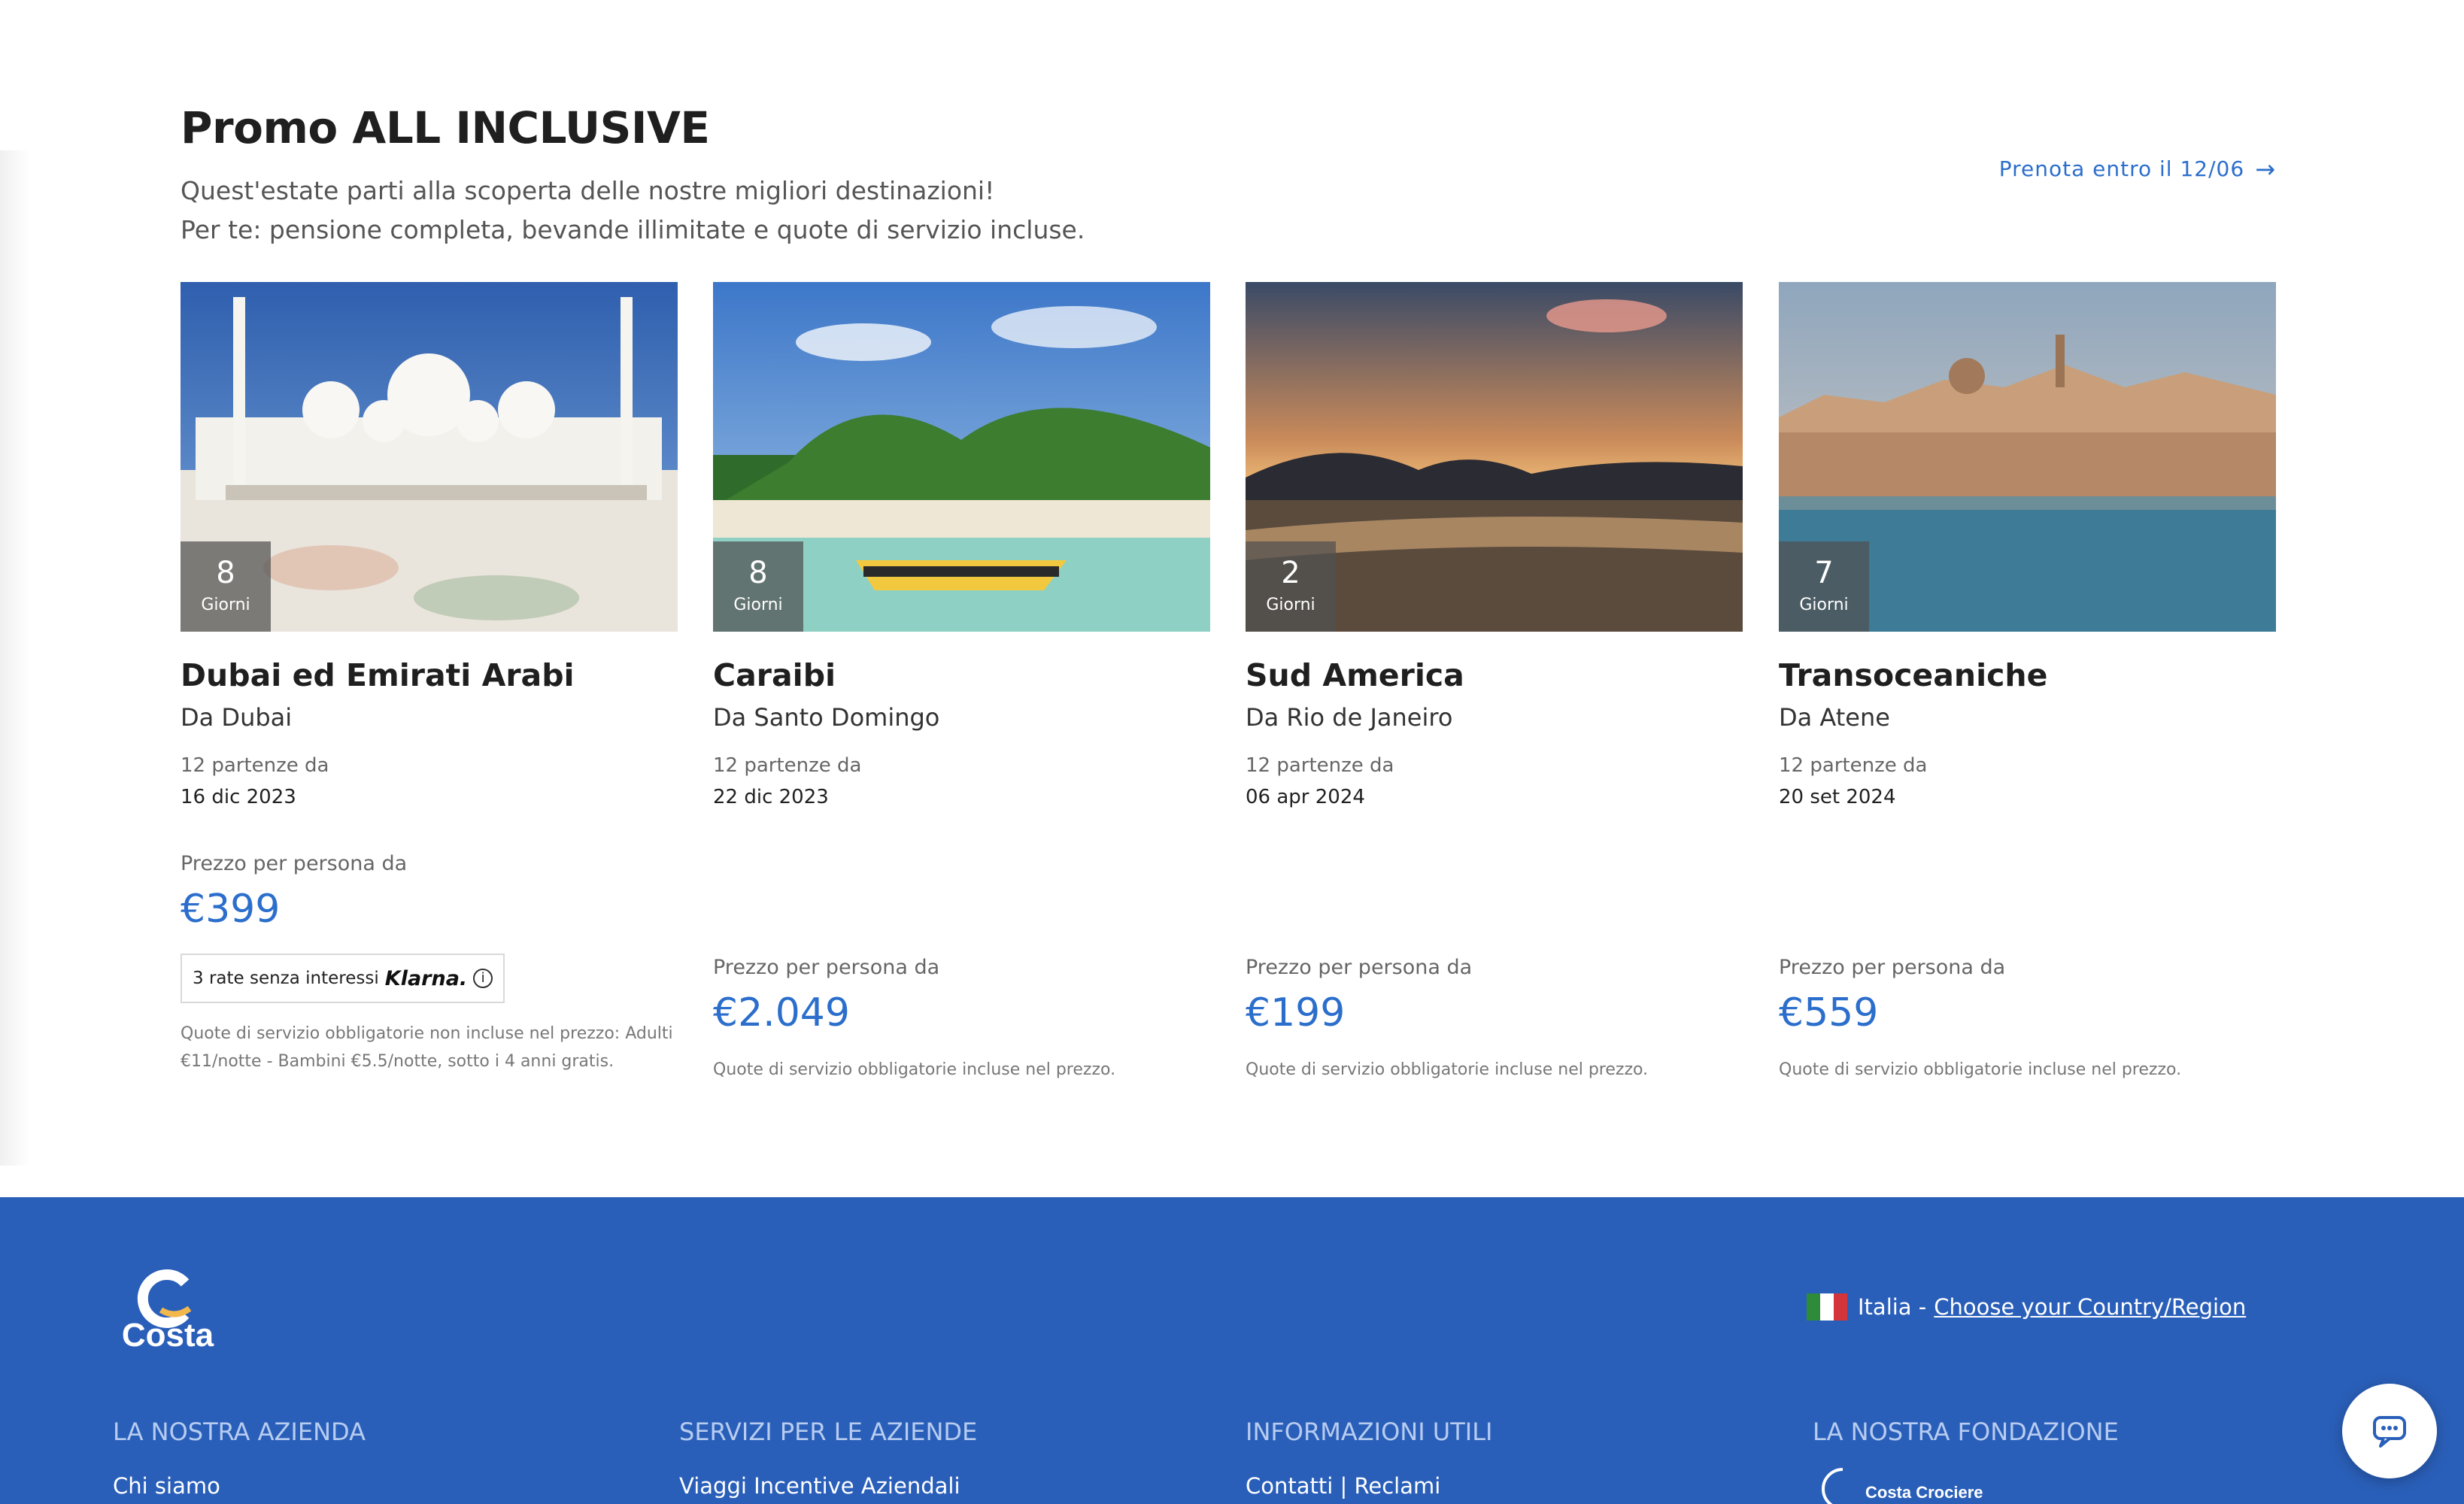 This screenshot has width=2464, height=1504. Describe the element at coordinates (829, 1432) in the screenshot. I see `footer-column-heading: SERVIZI PER LE AZIENDE` at that location.